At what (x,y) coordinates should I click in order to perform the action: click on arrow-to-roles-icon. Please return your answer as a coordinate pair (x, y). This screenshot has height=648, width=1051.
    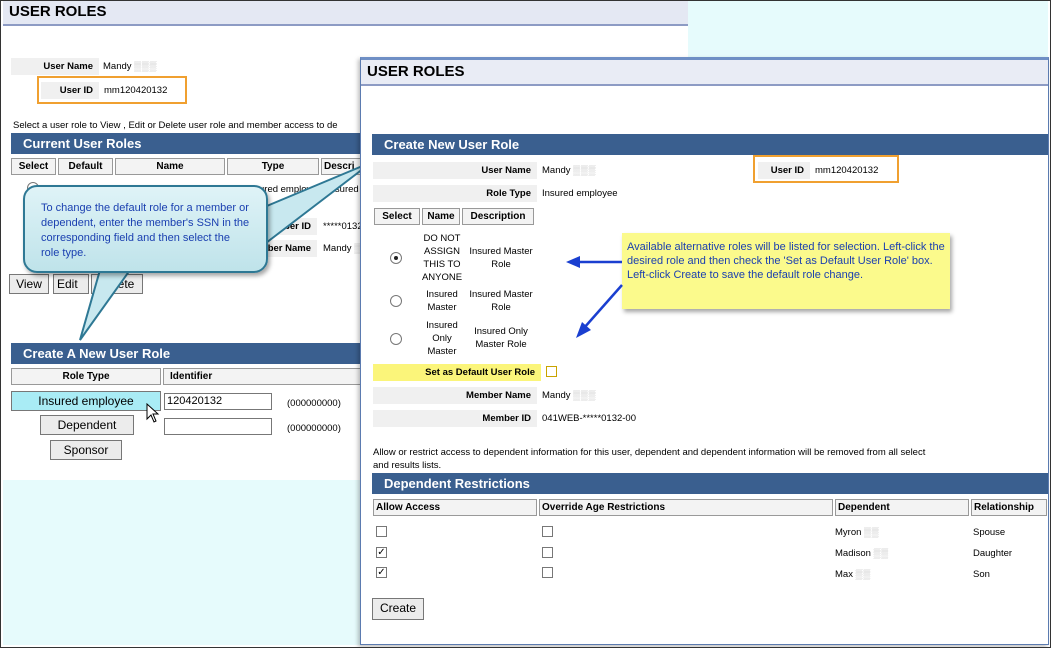
    Looking at the image, I should click on (573, 262).